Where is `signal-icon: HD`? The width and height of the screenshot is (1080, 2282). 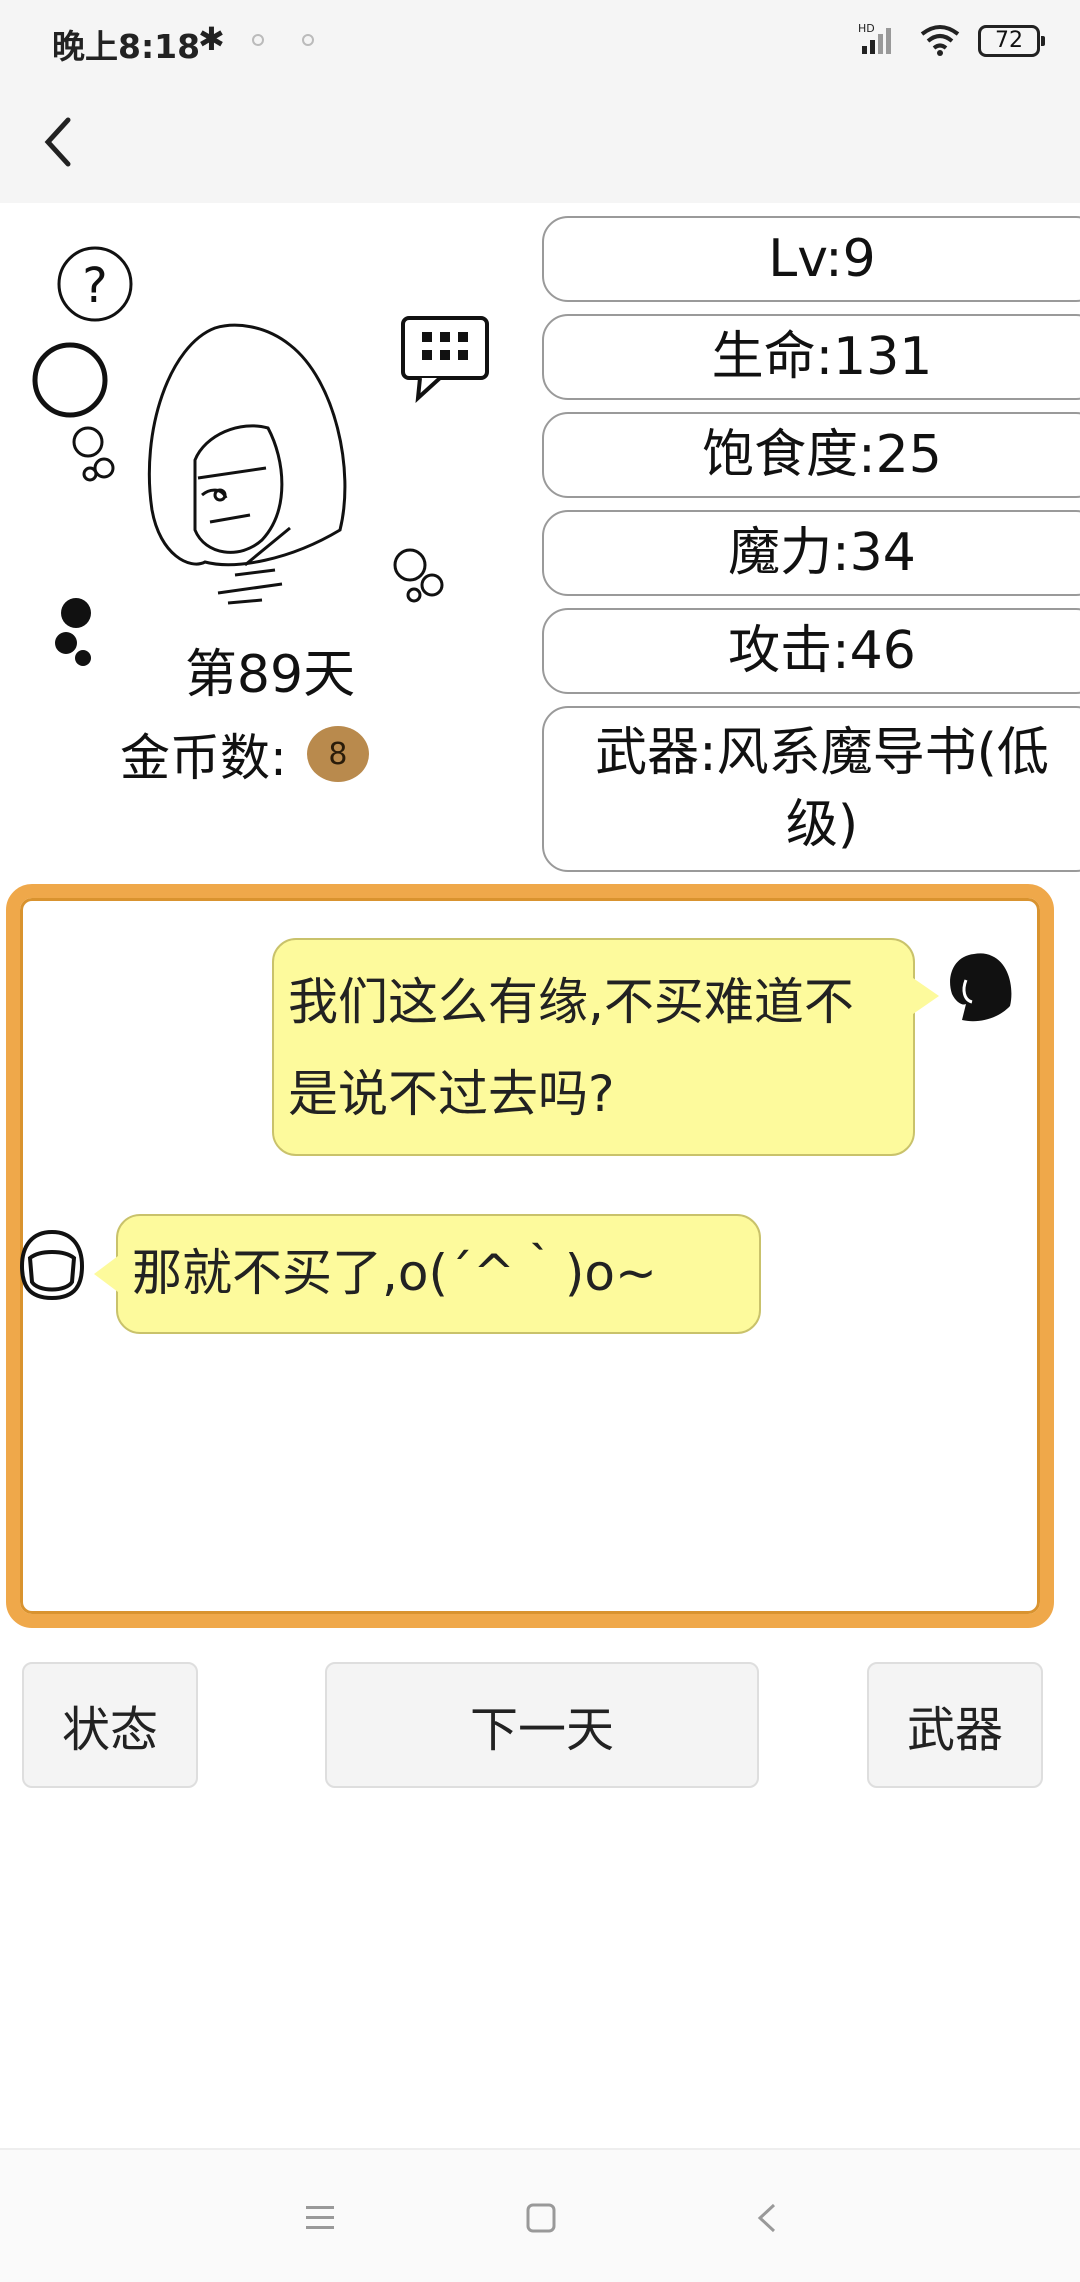 signal-icon: HD is located at coordinates (880, 41).